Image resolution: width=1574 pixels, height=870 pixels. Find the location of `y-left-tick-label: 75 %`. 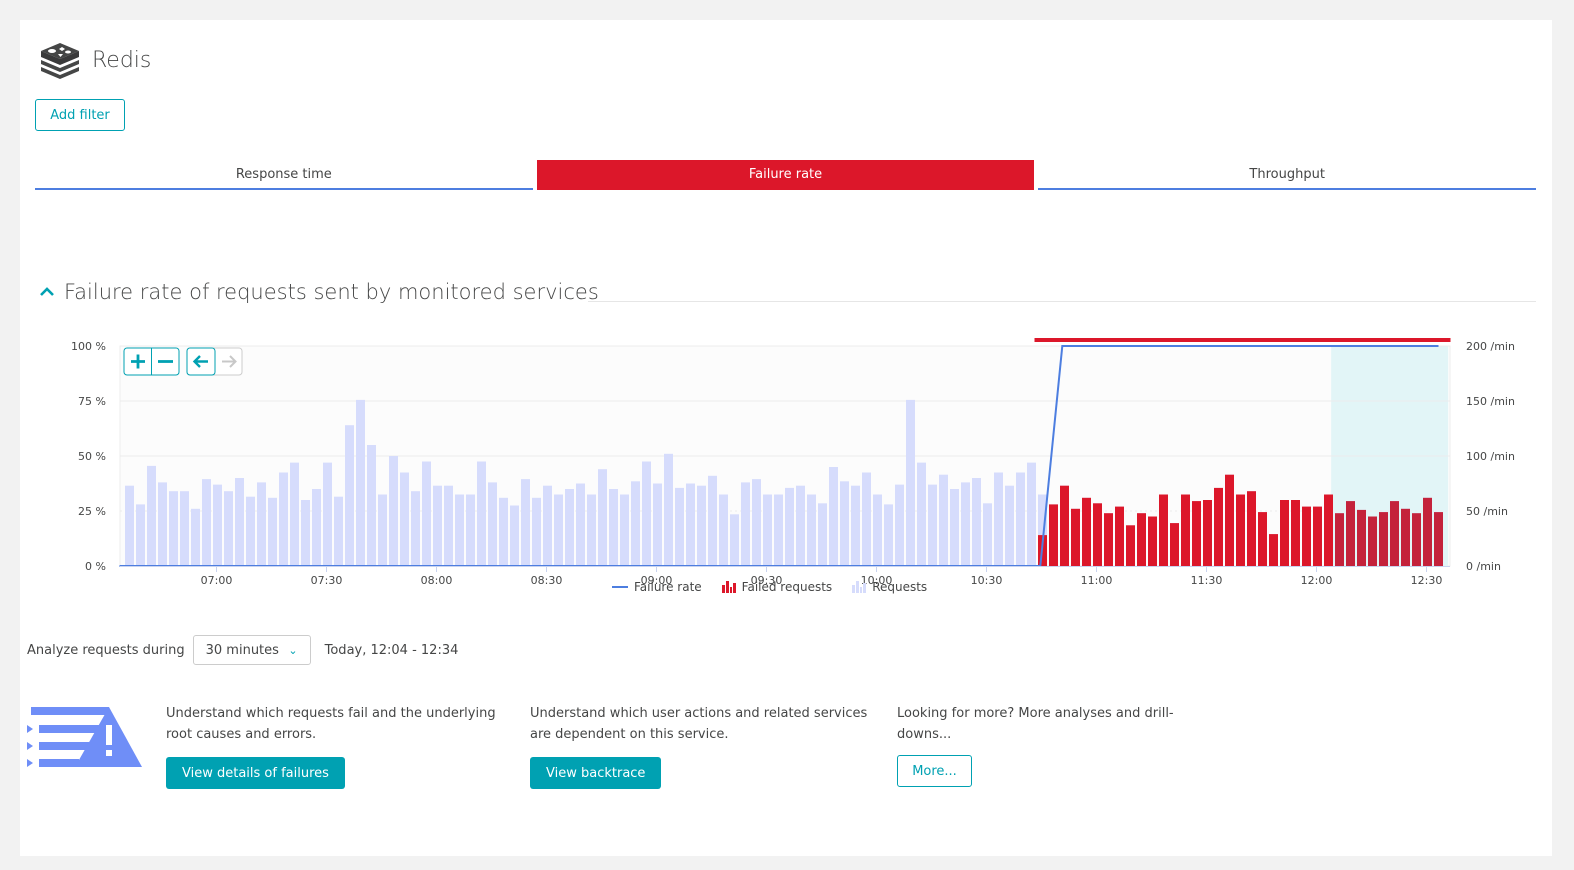

y-left-tick-label: 75 % is located at coordinates (92, 401).